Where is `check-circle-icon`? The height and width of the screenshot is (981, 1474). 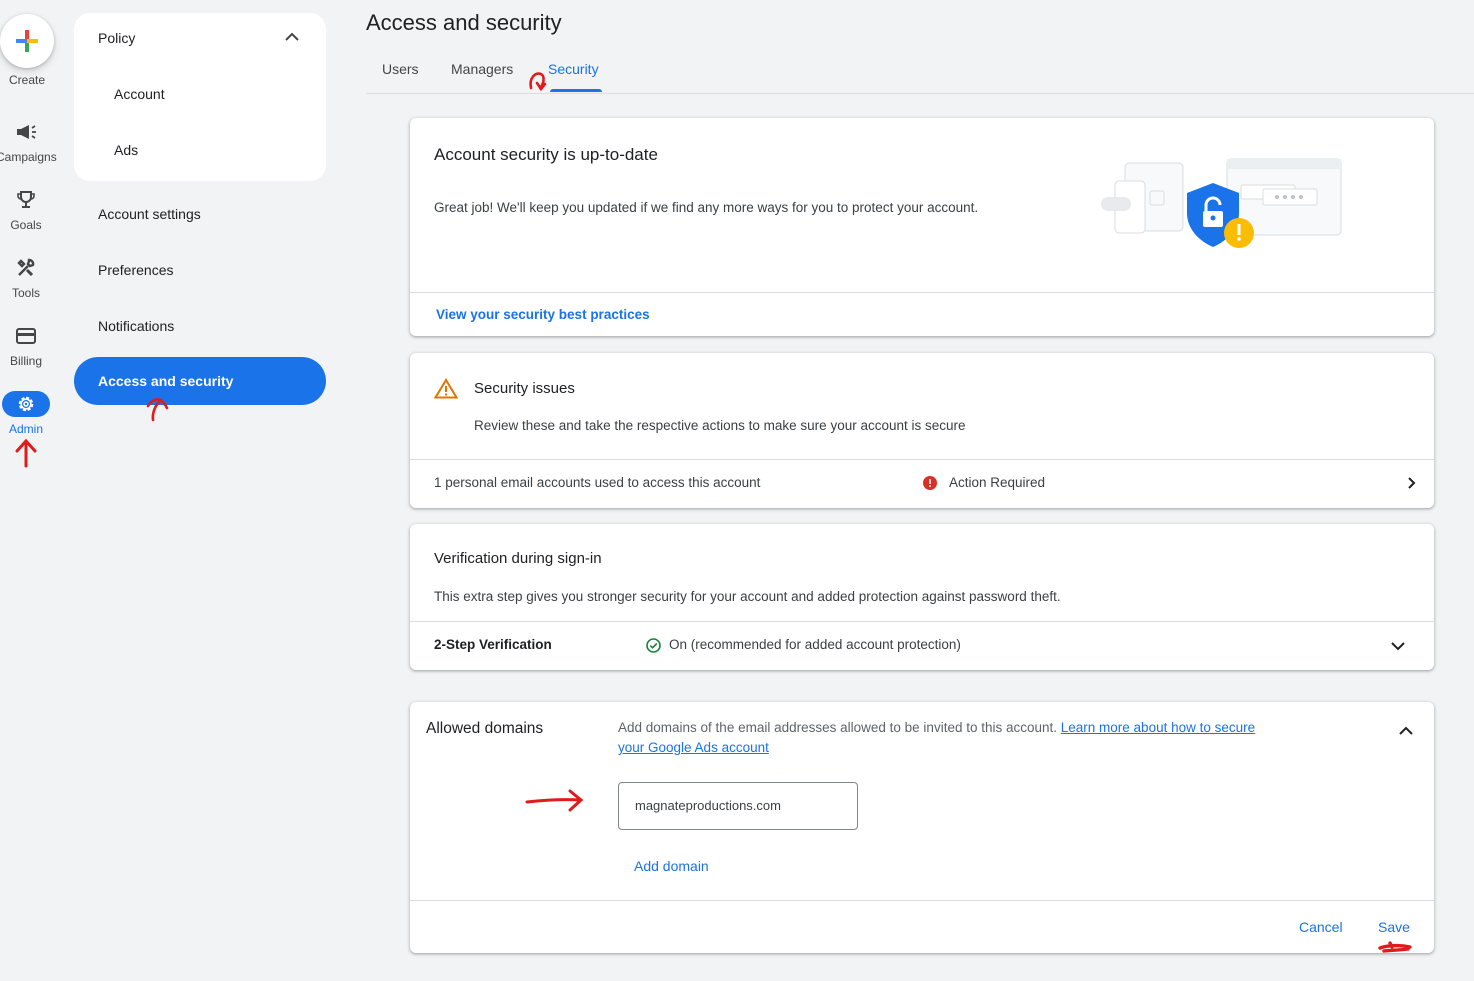
check-circle-icon is located at coordinates (653, 645).